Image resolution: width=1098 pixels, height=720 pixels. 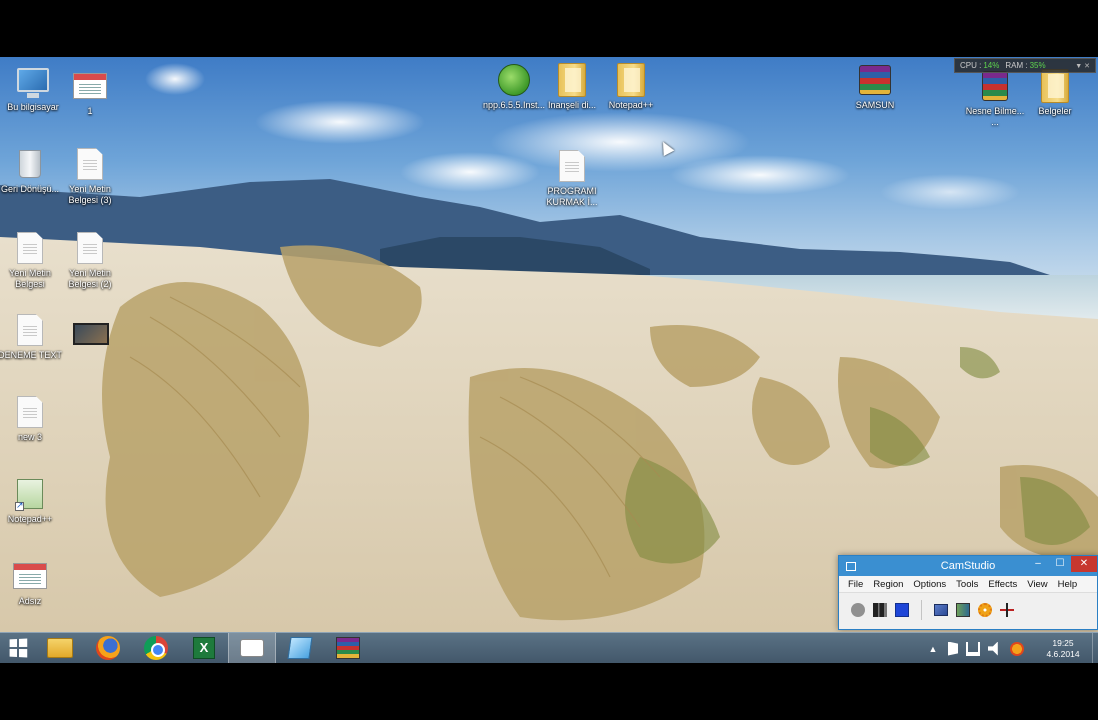 I want to click on show-hidden-icons-icon: ▲, so click(x=933, y=649).